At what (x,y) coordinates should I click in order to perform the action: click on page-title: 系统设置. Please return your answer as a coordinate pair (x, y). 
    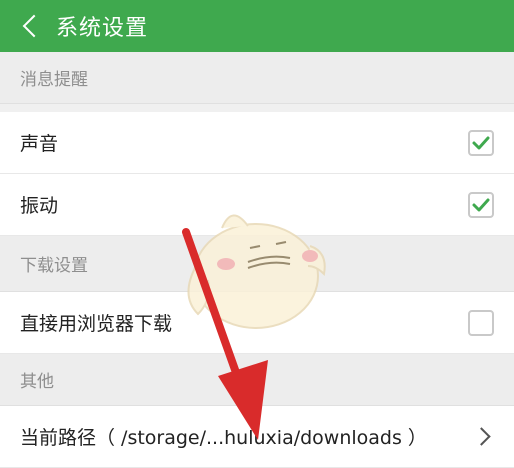
    Looking at the image, I should click on (102, 28).